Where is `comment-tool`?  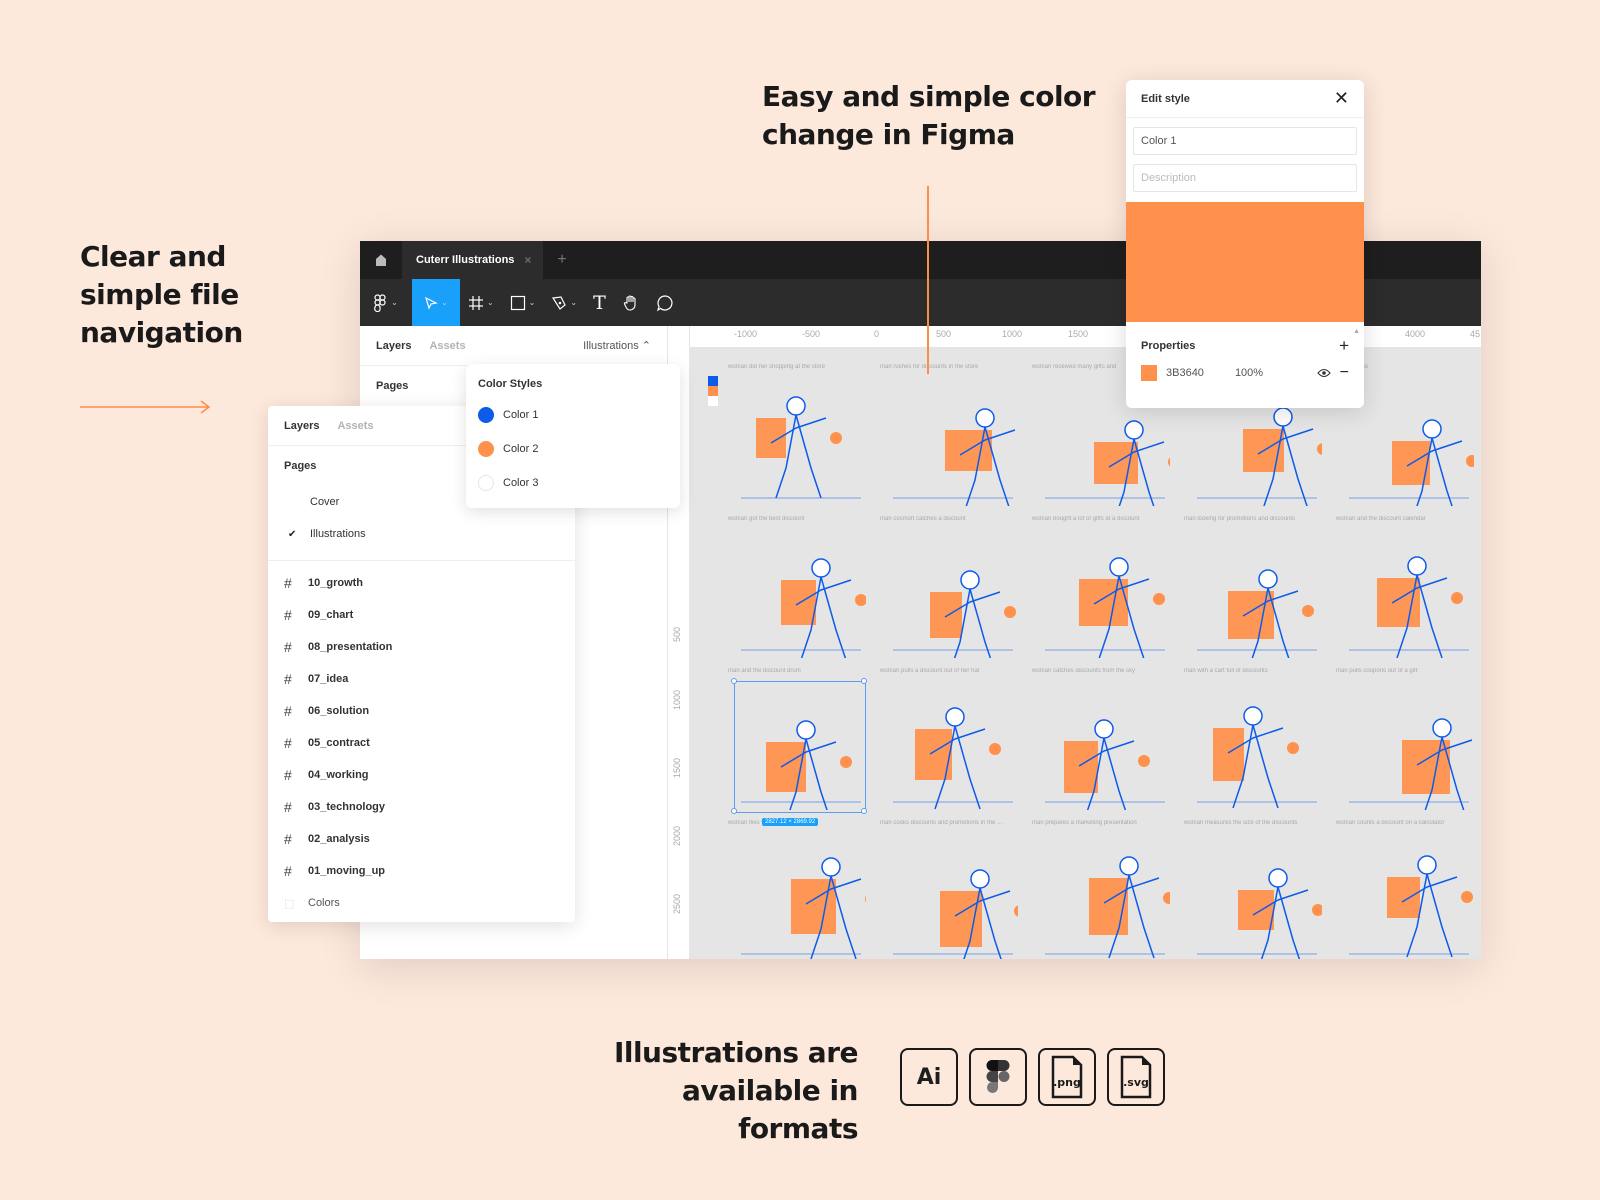
comment-tool is located at coordinates (665, 302).